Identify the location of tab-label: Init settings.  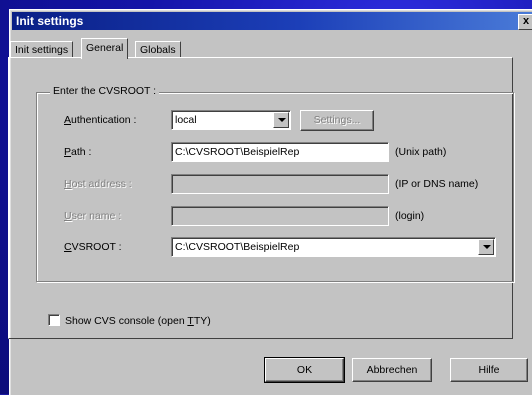
(42, 50).